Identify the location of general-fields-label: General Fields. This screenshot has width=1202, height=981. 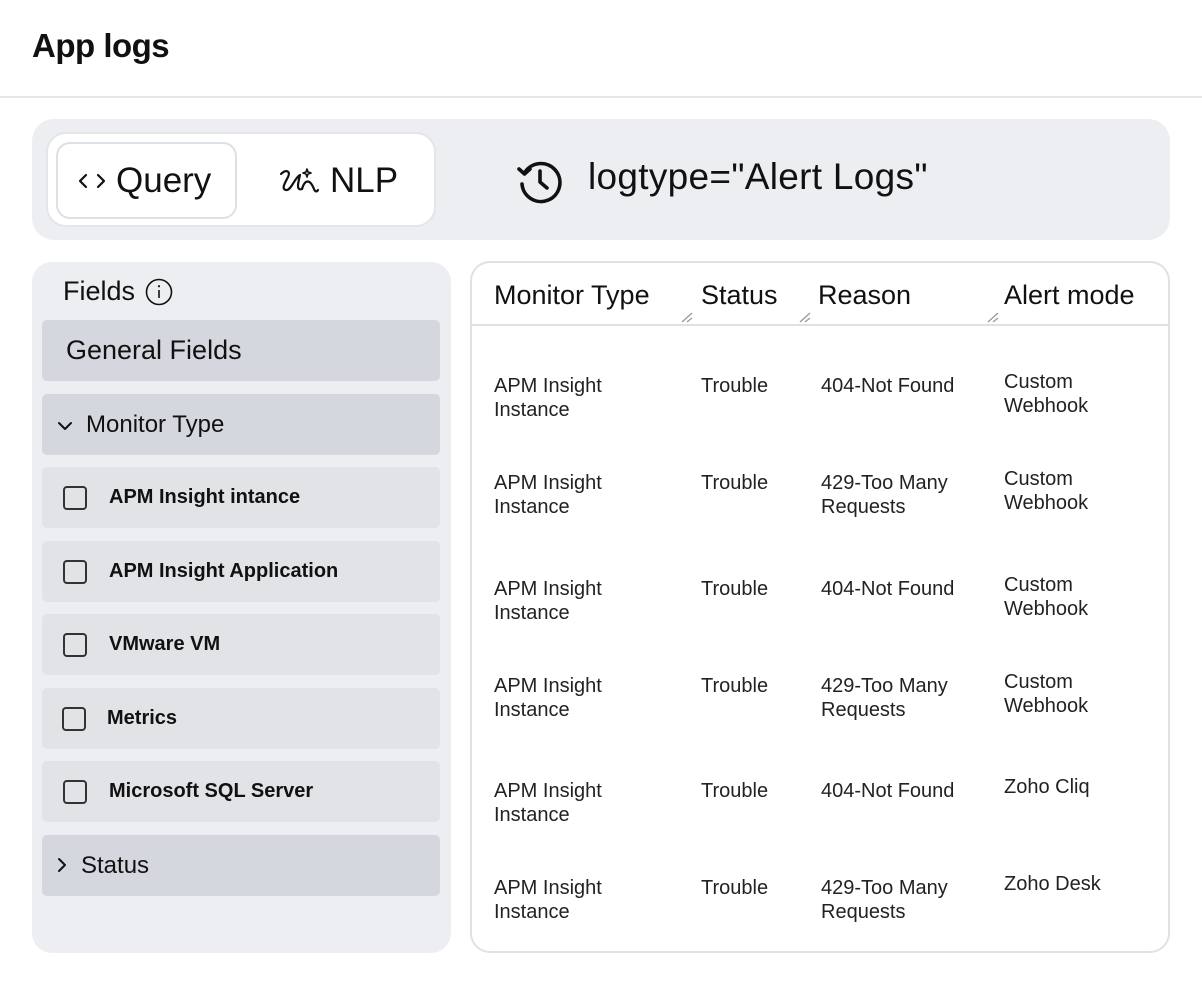
(154, 350).